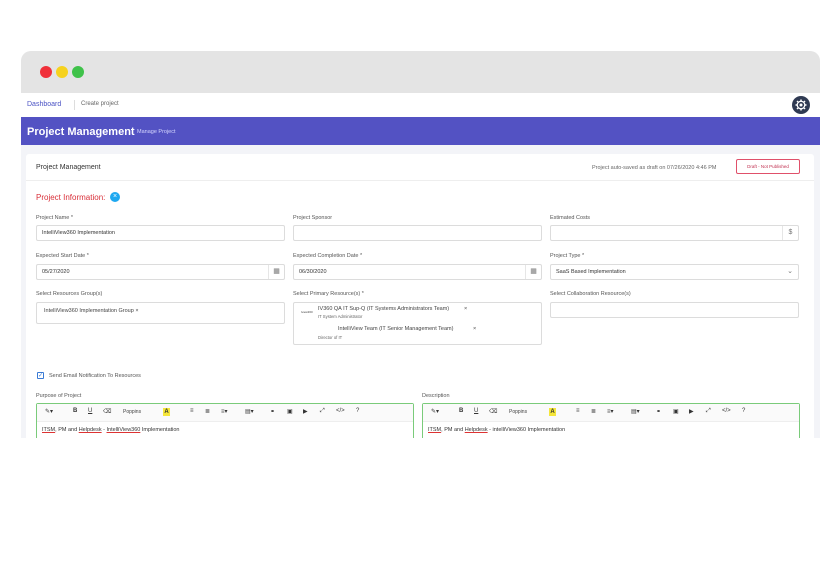 Image resolution: width=840 pixels, height=570 pixels. Describe the element at coordinates (330, 337) in the screenshot. I see `resource-role: Director of IT` at that location.